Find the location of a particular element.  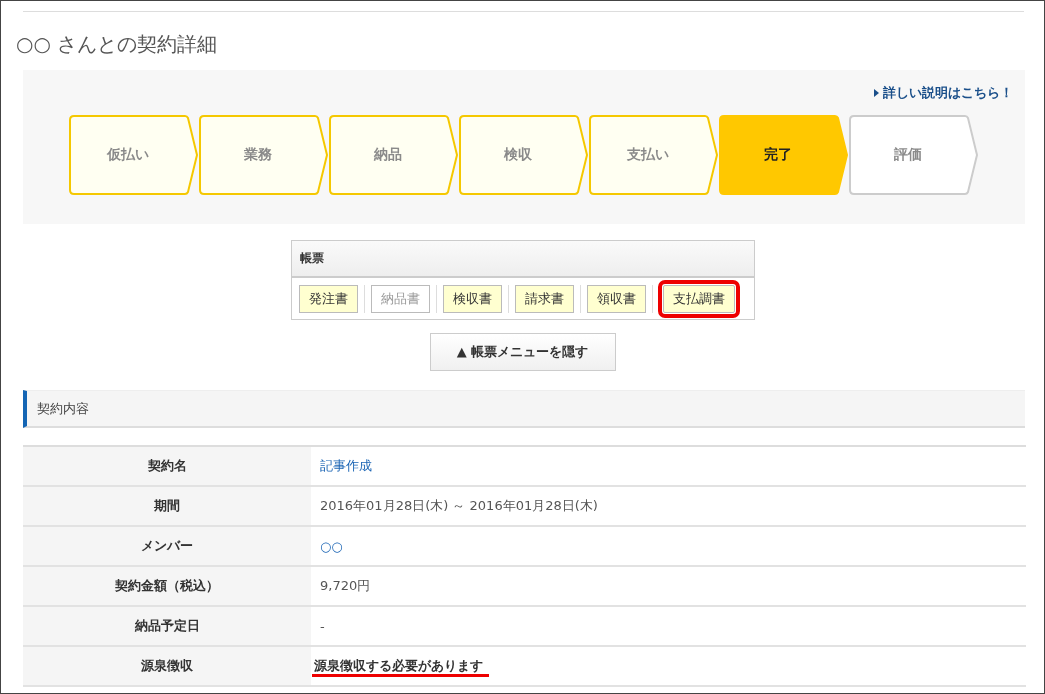

page-title: ○○ さんとの契約詳細 is located at coordinates (117, 44).